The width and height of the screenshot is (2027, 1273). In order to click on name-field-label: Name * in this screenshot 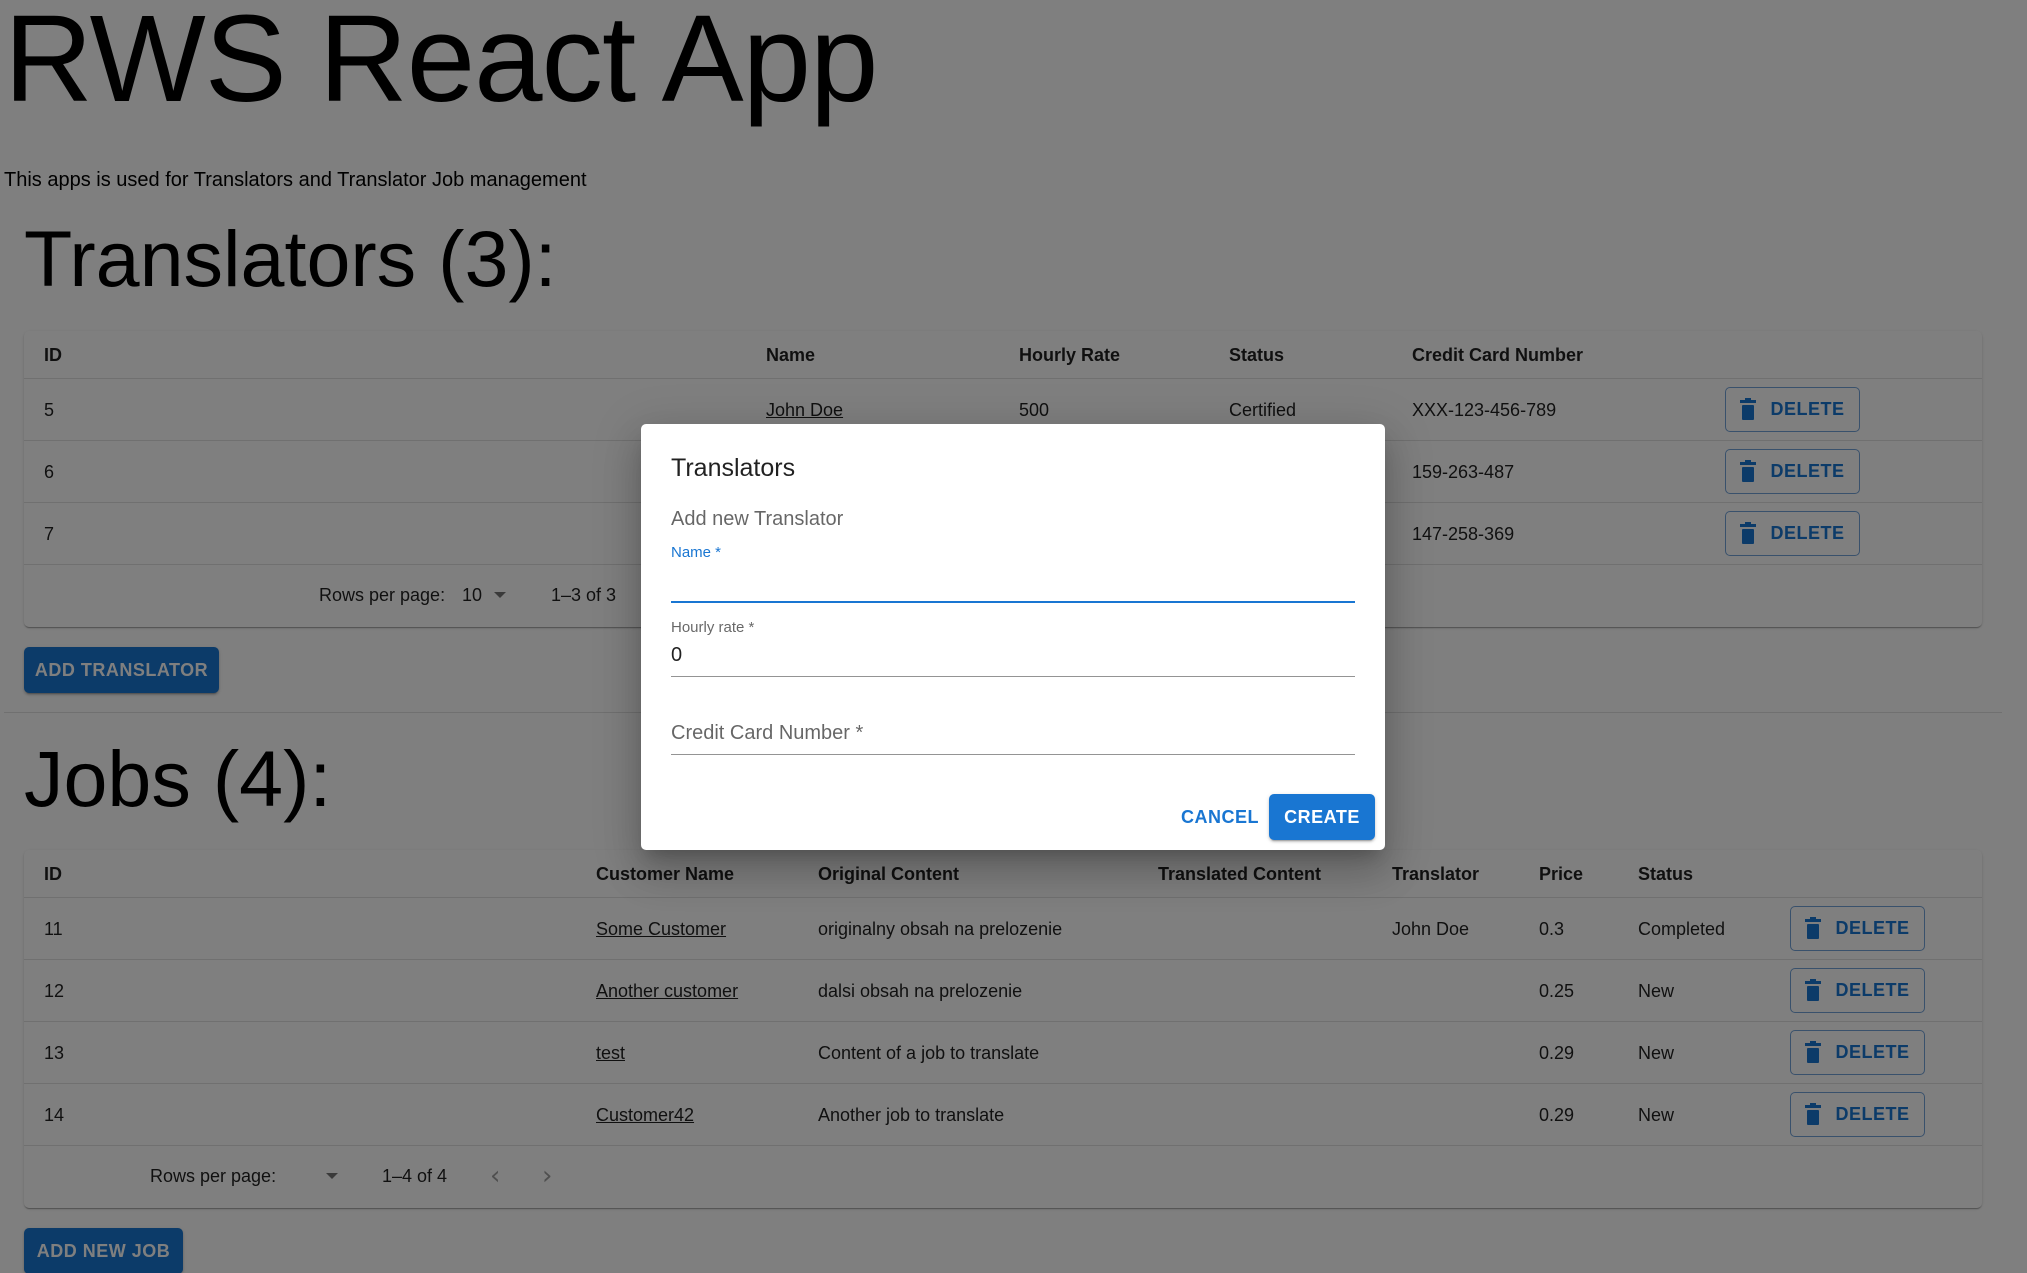, I will do `click(696, 552)`.